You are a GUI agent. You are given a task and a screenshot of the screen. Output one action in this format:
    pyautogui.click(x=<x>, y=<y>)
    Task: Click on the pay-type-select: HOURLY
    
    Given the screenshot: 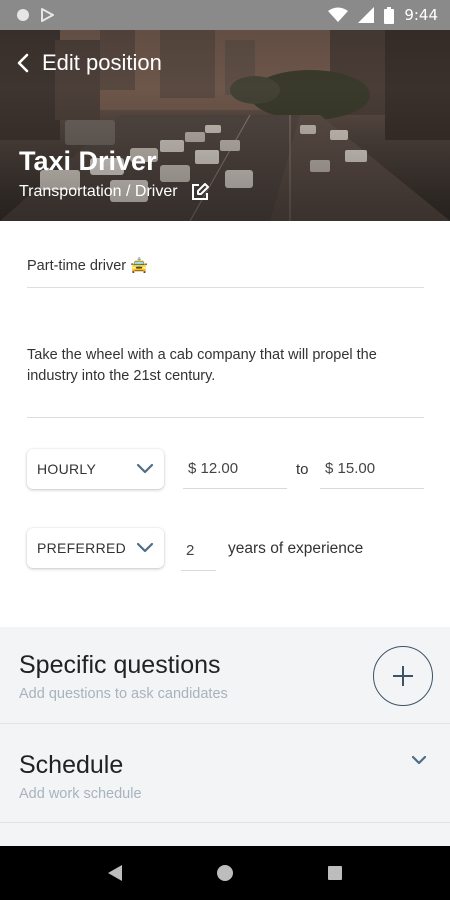 What is the action you would take?
    pyautogui.click(x=95, y=469)
    